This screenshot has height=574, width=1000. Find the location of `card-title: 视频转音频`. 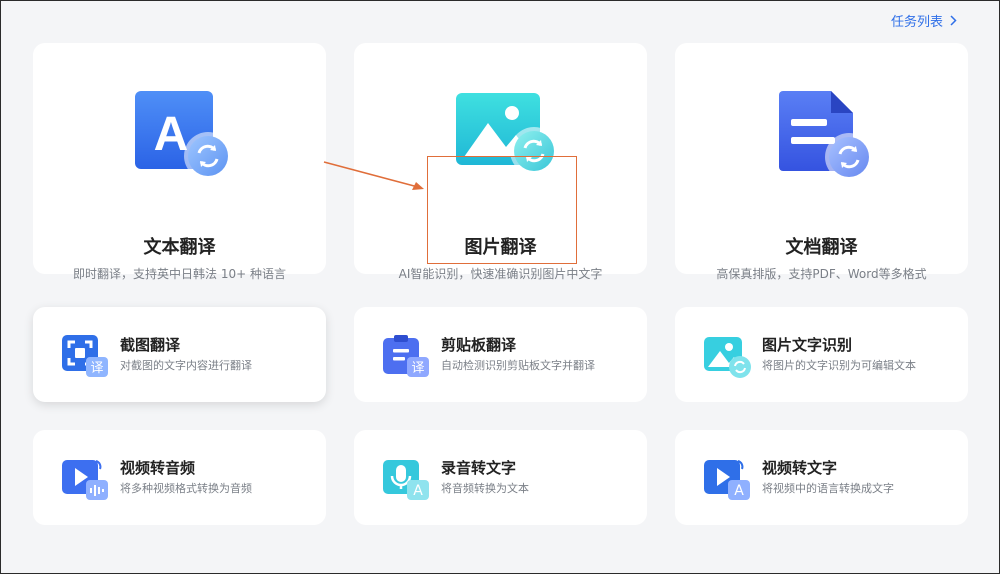

card-title: 视频转音频 is located at coordinates (158, 468).